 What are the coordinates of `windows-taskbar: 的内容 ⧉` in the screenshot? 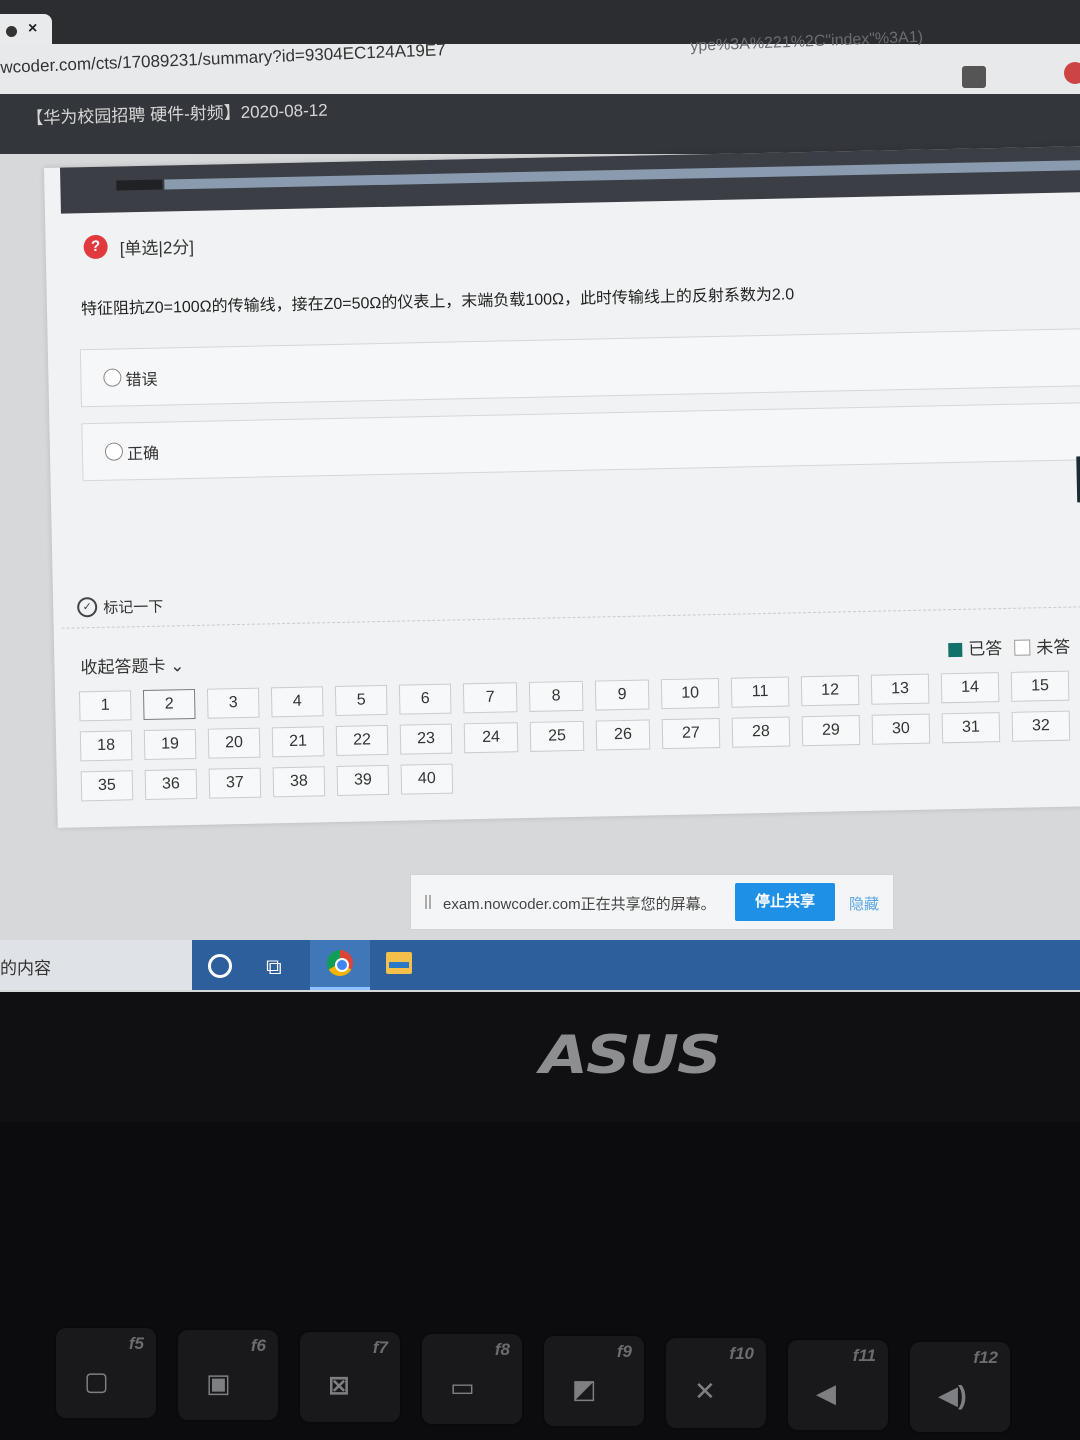 It's located at (540, 965).